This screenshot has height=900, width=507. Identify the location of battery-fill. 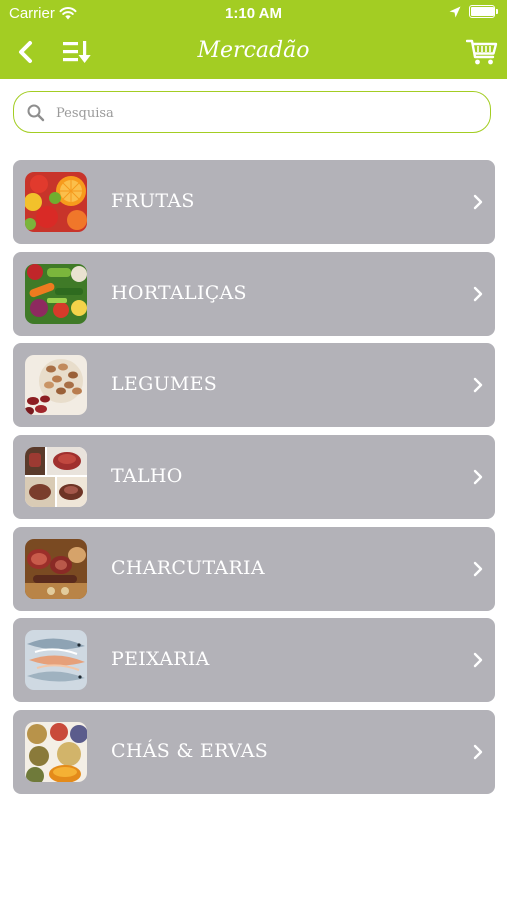
(482, 11).